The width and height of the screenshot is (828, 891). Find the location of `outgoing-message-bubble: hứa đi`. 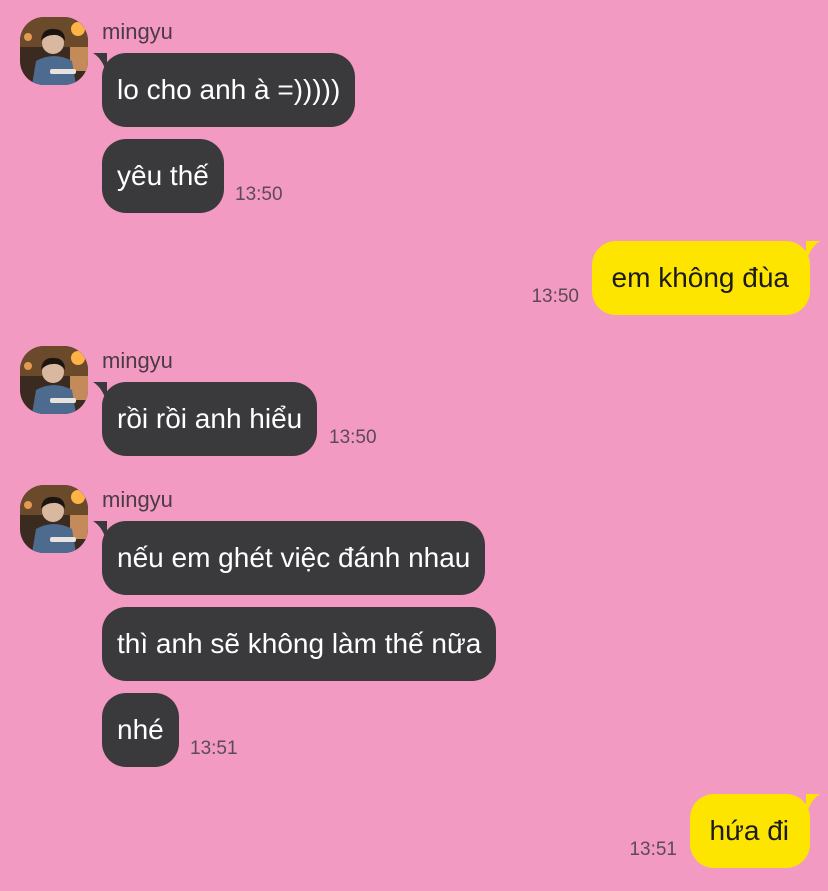

outgoing-message-bubble: hứa đi is located at coordinates (754, 831).